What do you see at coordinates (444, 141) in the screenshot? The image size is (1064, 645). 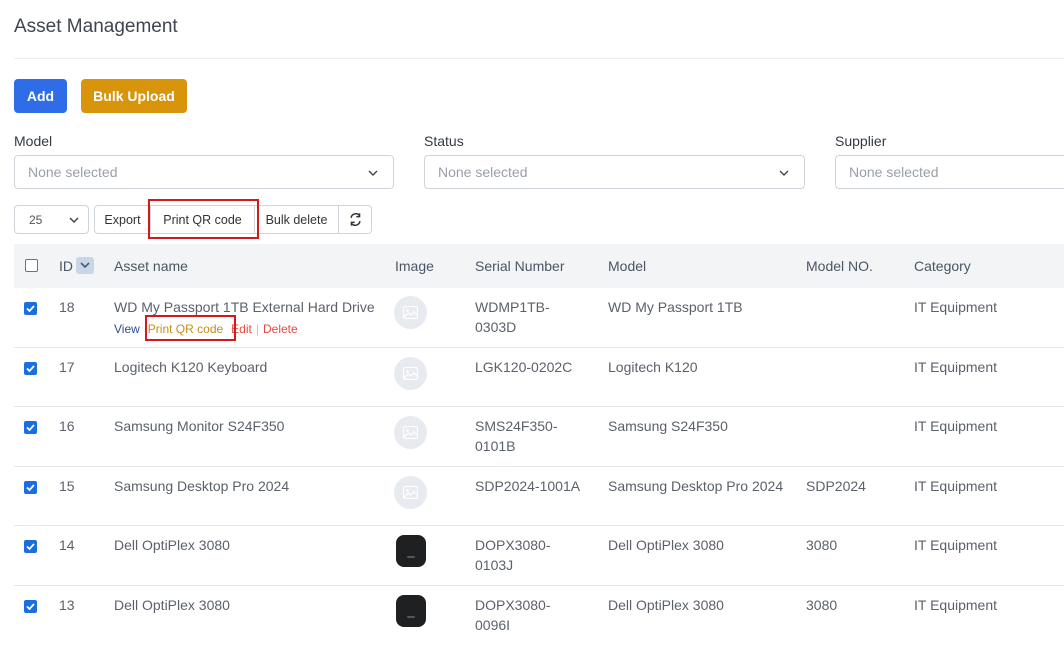 I see `filter-label-status: Status` at bounding box center [444, 141].